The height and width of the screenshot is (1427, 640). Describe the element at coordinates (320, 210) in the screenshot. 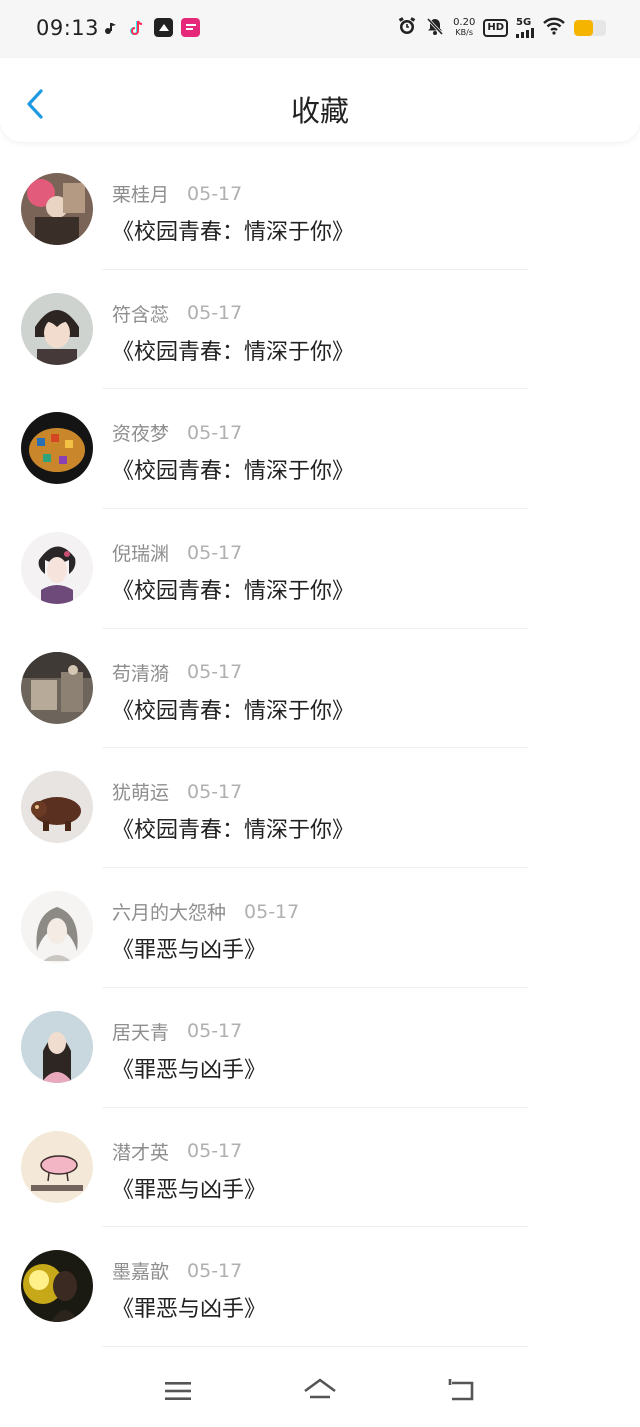

I see `list-item: 栗桂月 05-17 《校园青春：情深于你》` at that location.